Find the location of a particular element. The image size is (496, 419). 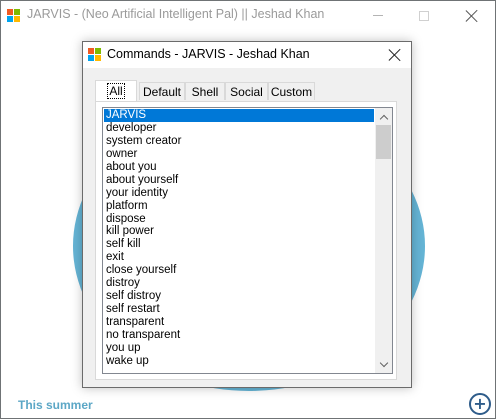

list-item: owner is located at coordinates (239, 154).